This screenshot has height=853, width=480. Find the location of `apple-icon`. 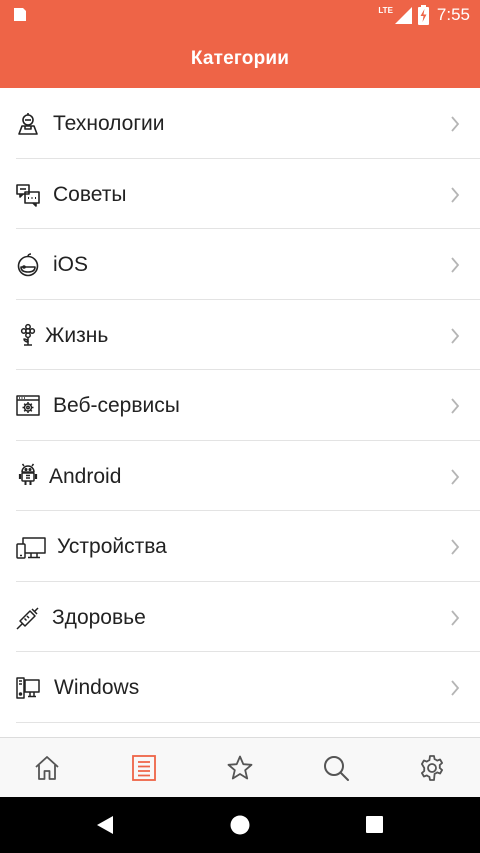

apple-icon is located at coordinates (28, 265).